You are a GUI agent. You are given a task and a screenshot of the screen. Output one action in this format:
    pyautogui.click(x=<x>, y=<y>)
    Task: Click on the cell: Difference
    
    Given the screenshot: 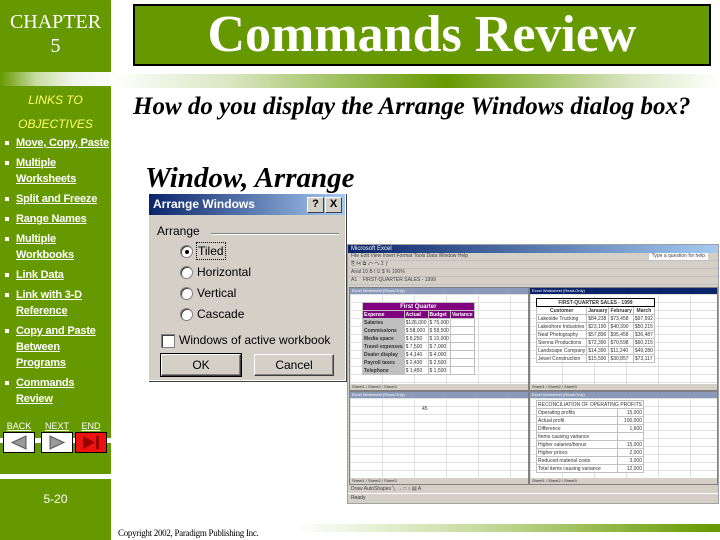 What is the action you would take?
    pyautogui.click(x=577, y=428)
    